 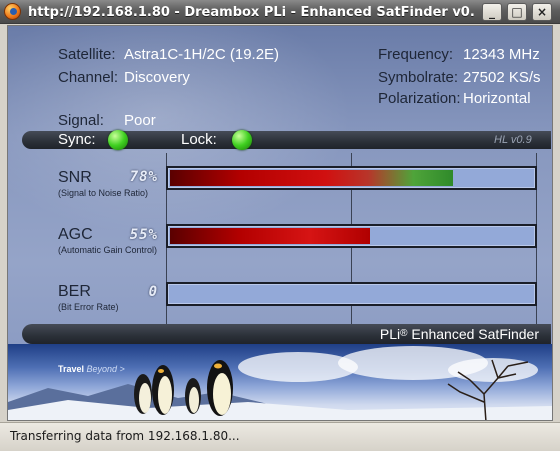 I want to click on banner-artwork, so click(x=280, y=389).